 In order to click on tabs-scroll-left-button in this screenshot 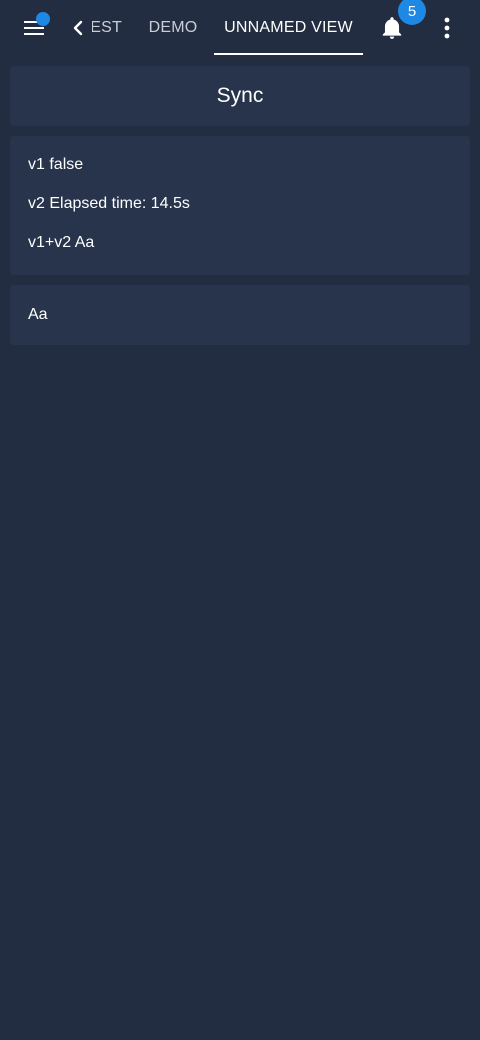, I will do `click(78, 28)`.